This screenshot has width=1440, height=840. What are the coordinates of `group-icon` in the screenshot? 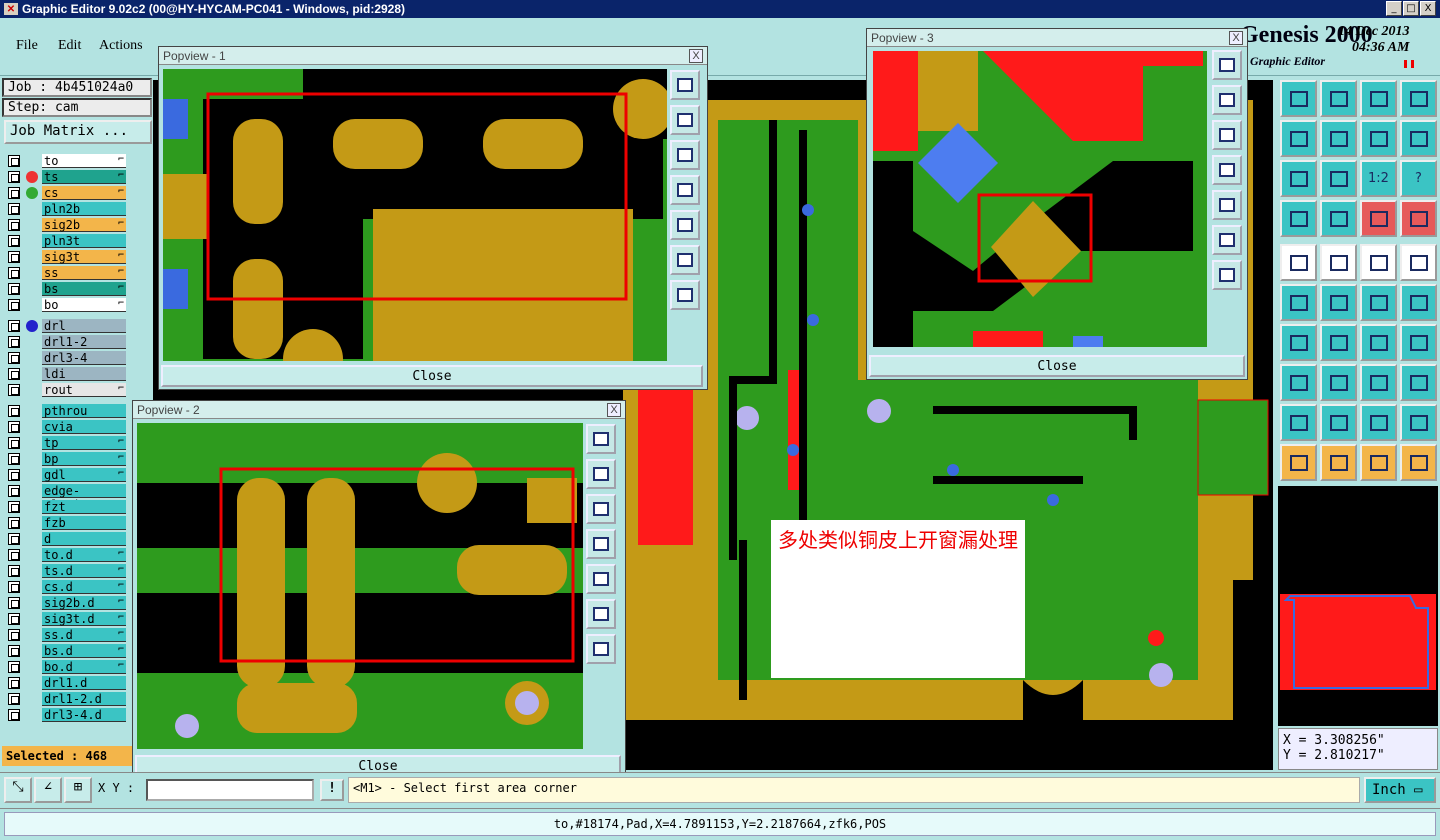 It's located at (1418, 382).